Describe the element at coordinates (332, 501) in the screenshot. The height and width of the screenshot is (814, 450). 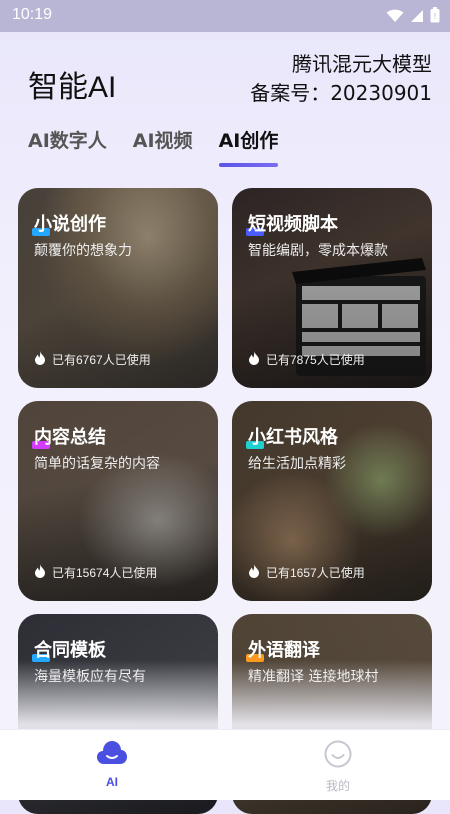
I see `card-xiaohongshu-style: 小红书风格 给生活加点精彩 已有1657人已使用` at that location.